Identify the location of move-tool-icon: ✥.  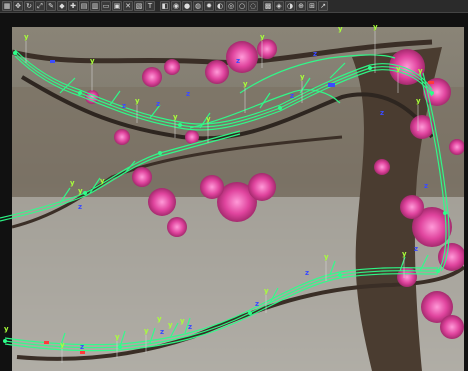
(18, 6).